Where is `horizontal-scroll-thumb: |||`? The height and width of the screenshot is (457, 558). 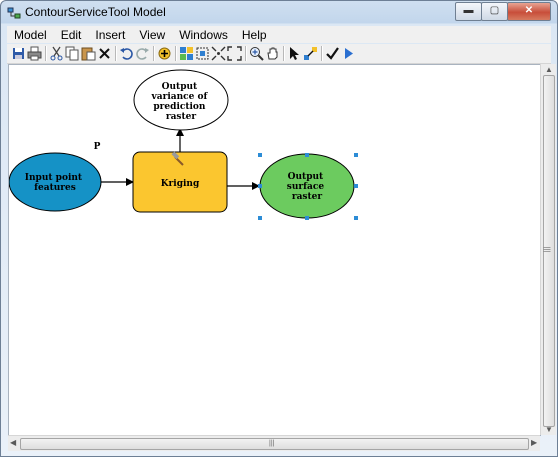
horizontal-scroll-thumb: ||| is located at coordinates (274, 444).